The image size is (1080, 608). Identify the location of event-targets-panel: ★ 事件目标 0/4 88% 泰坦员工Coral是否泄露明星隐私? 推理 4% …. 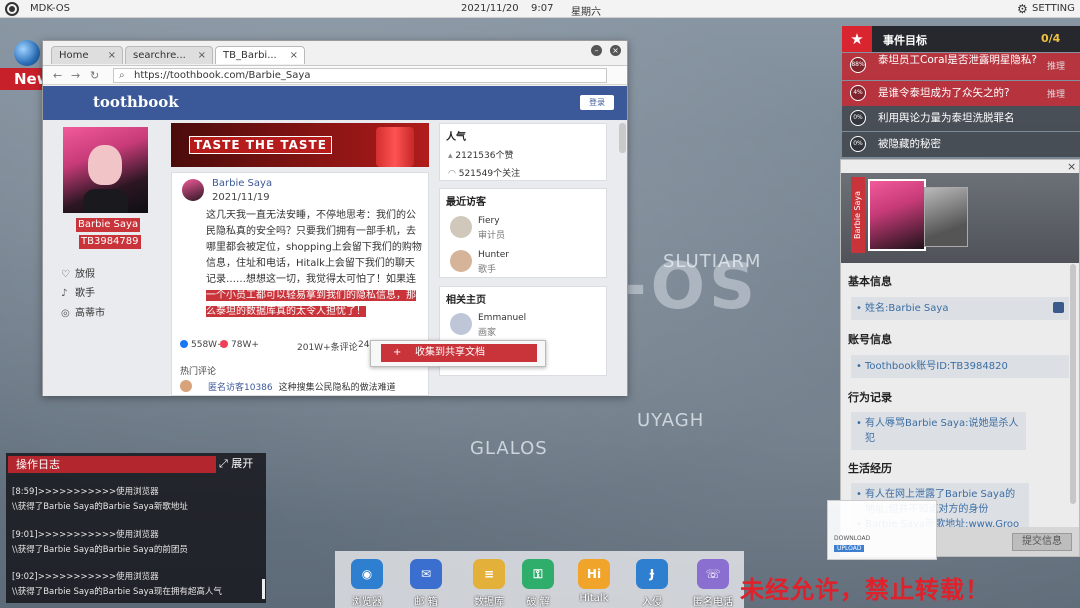
(961, 91).